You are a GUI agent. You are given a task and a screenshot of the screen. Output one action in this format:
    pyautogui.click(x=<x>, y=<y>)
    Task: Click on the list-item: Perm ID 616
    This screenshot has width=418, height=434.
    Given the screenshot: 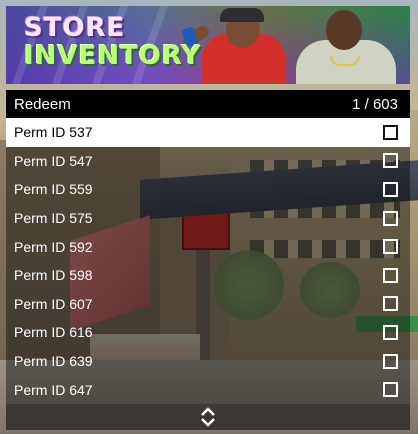 What is the action you would take?
    pyautogui.click(x=208, y=332)
    